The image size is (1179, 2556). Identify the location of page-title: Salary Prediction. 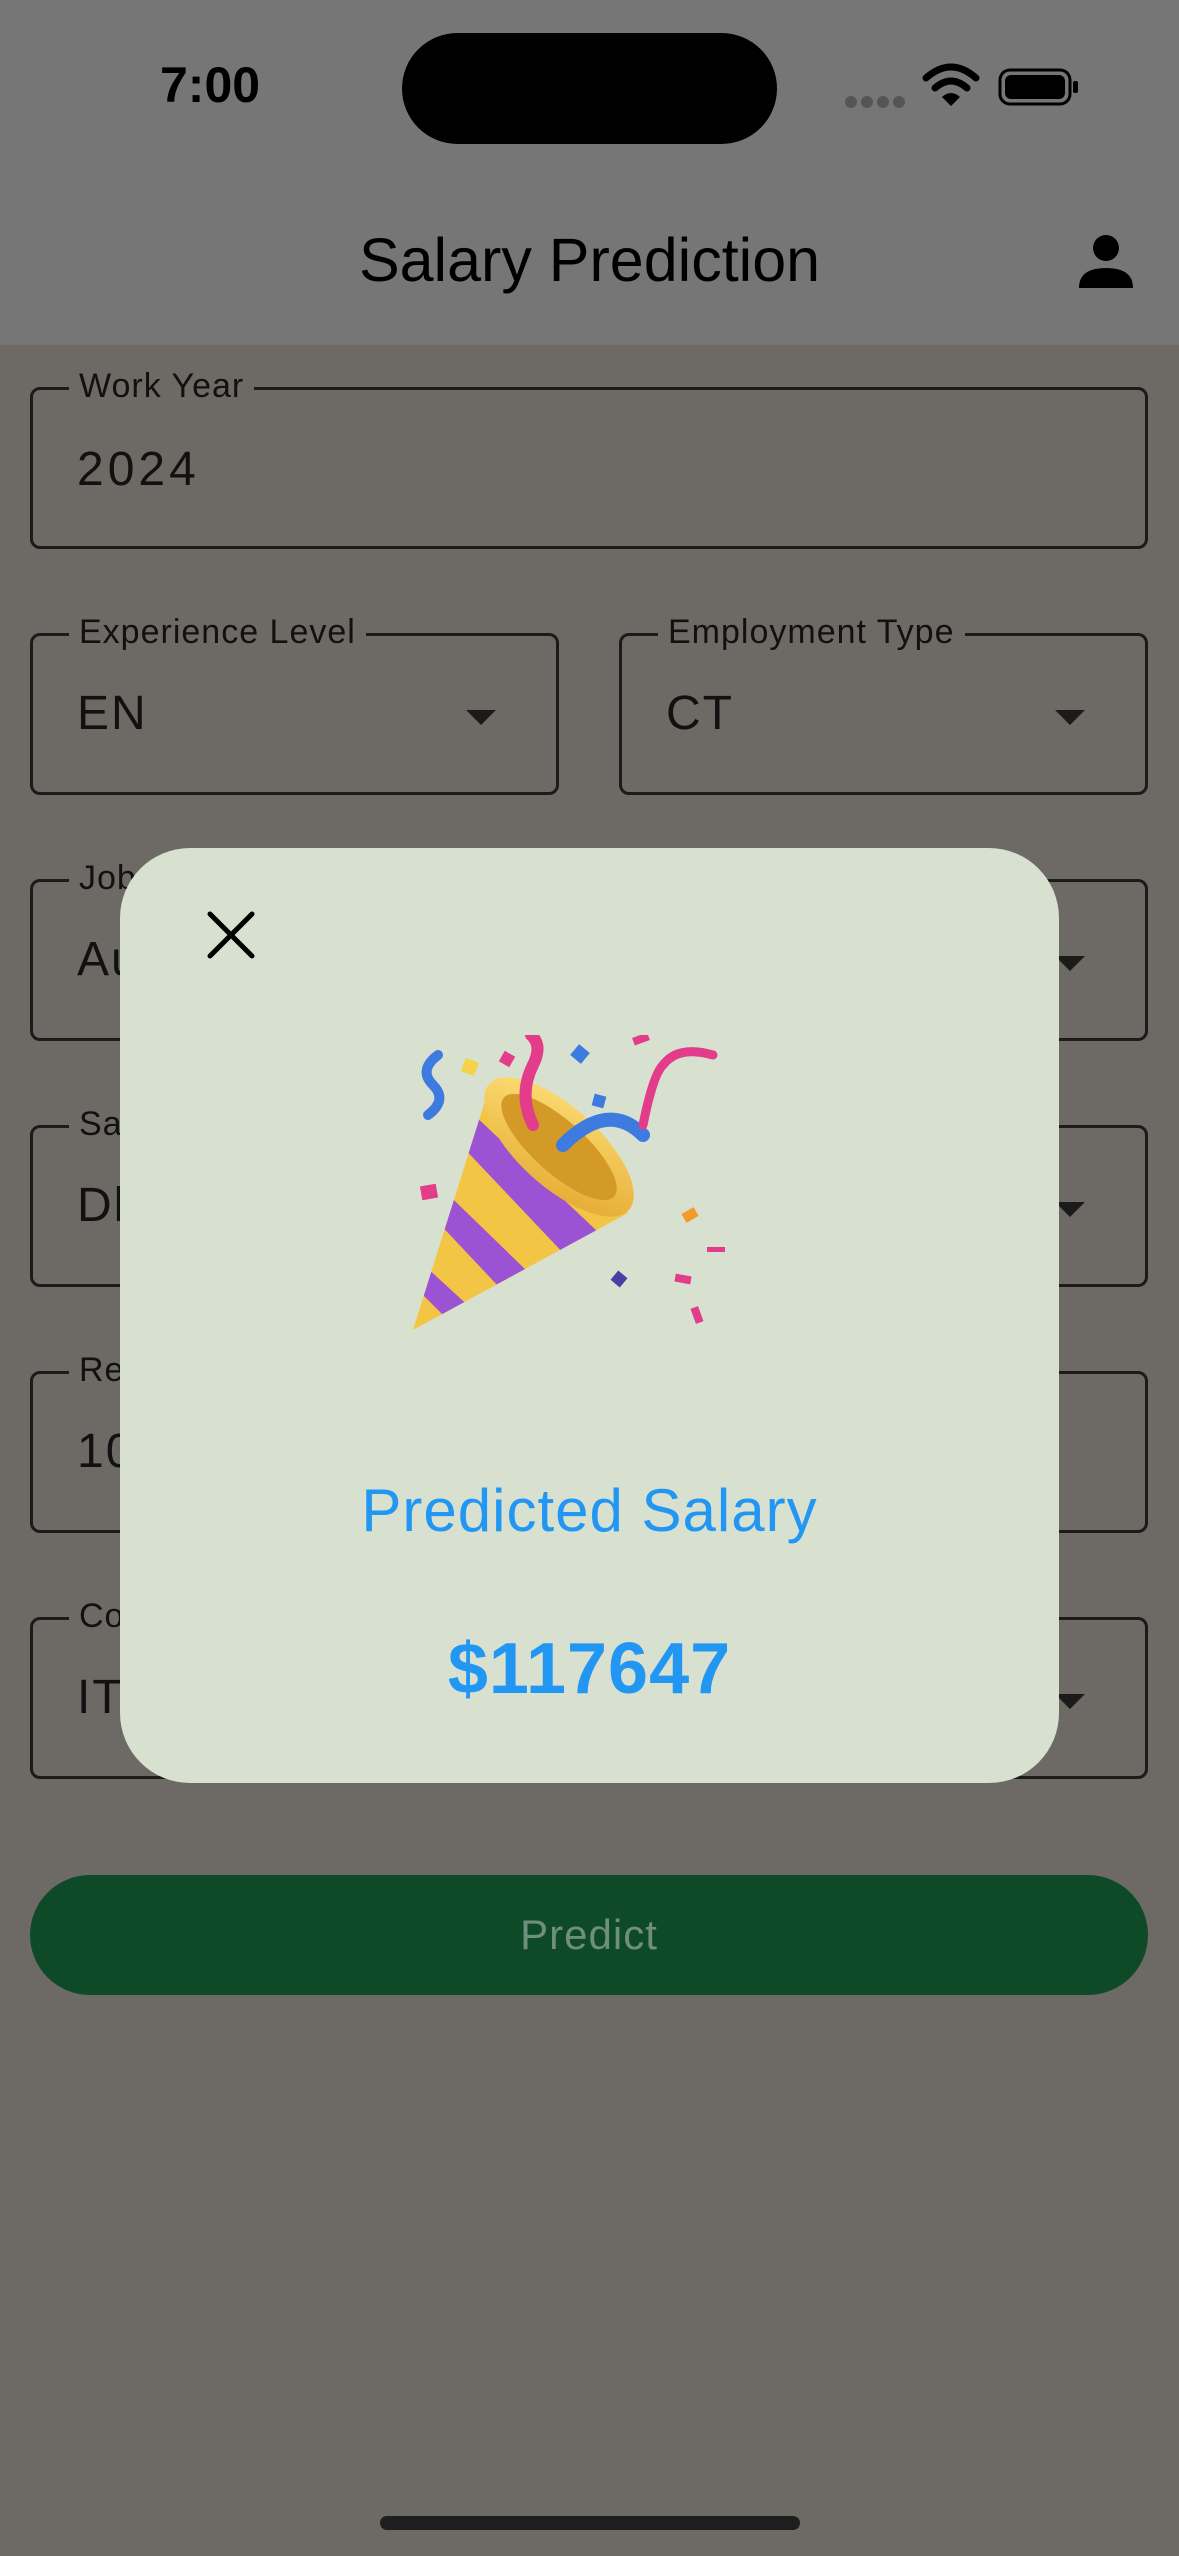
(589, 260).